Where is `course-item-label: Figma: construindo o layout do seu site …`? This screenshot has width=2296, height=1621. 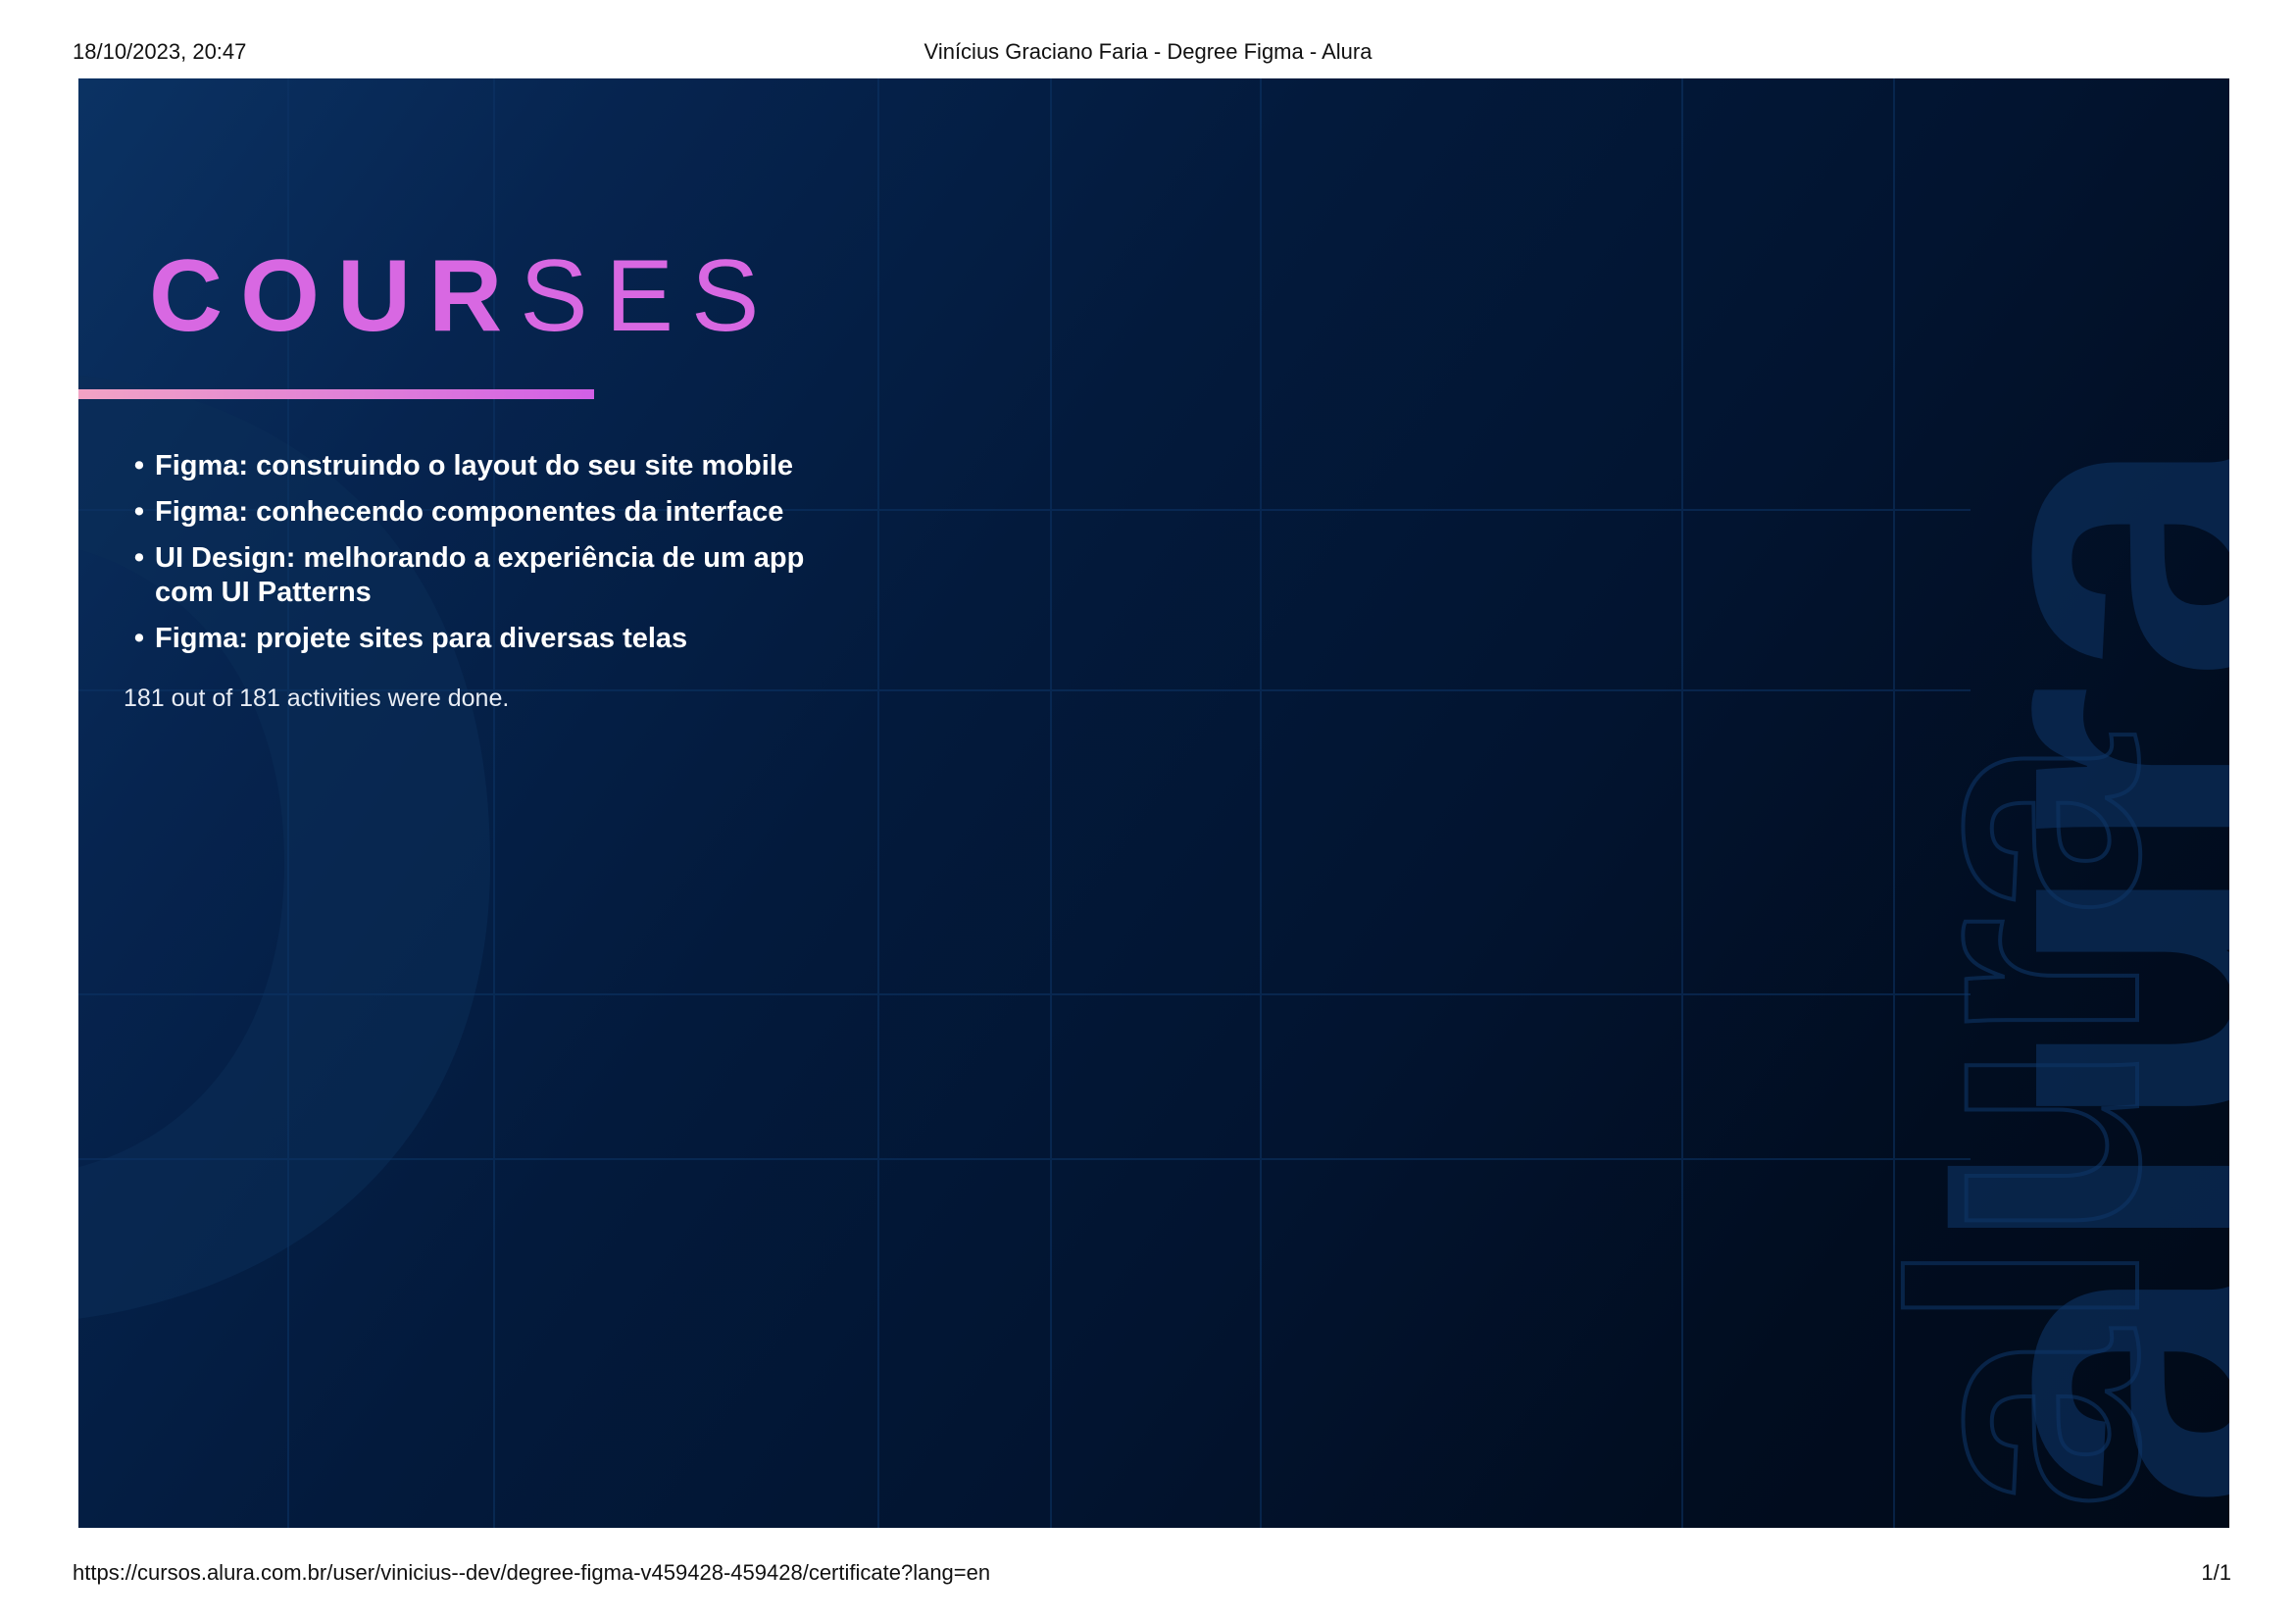 course-item-label: Figma: construindo o layout do seu site … is located at coordinates (474, 465).